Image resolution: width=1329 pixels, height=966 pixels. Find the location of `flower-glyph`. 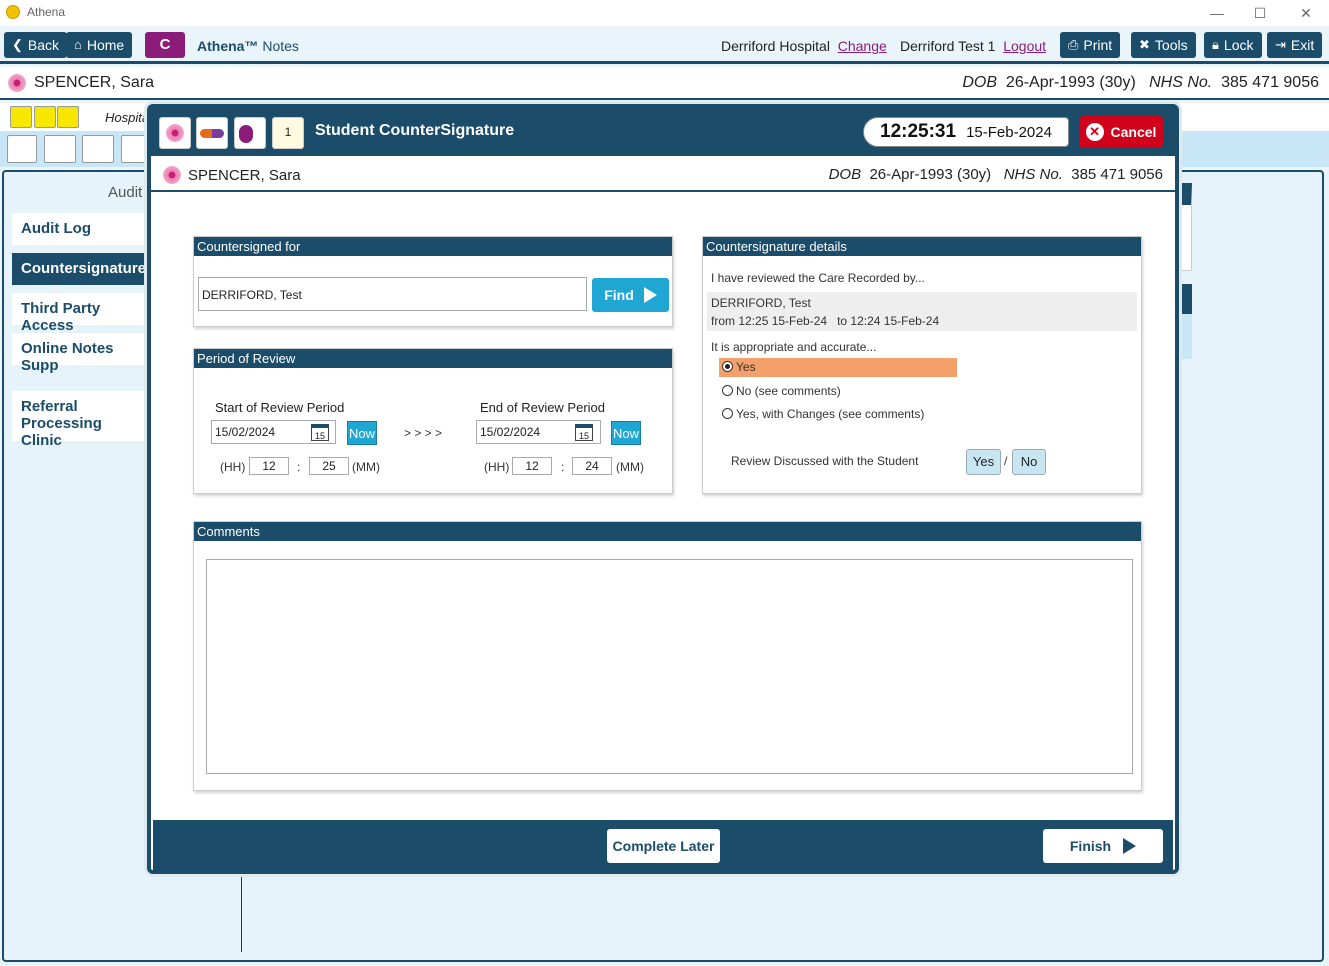

flower-glyph is located at coordinates (175, 133).